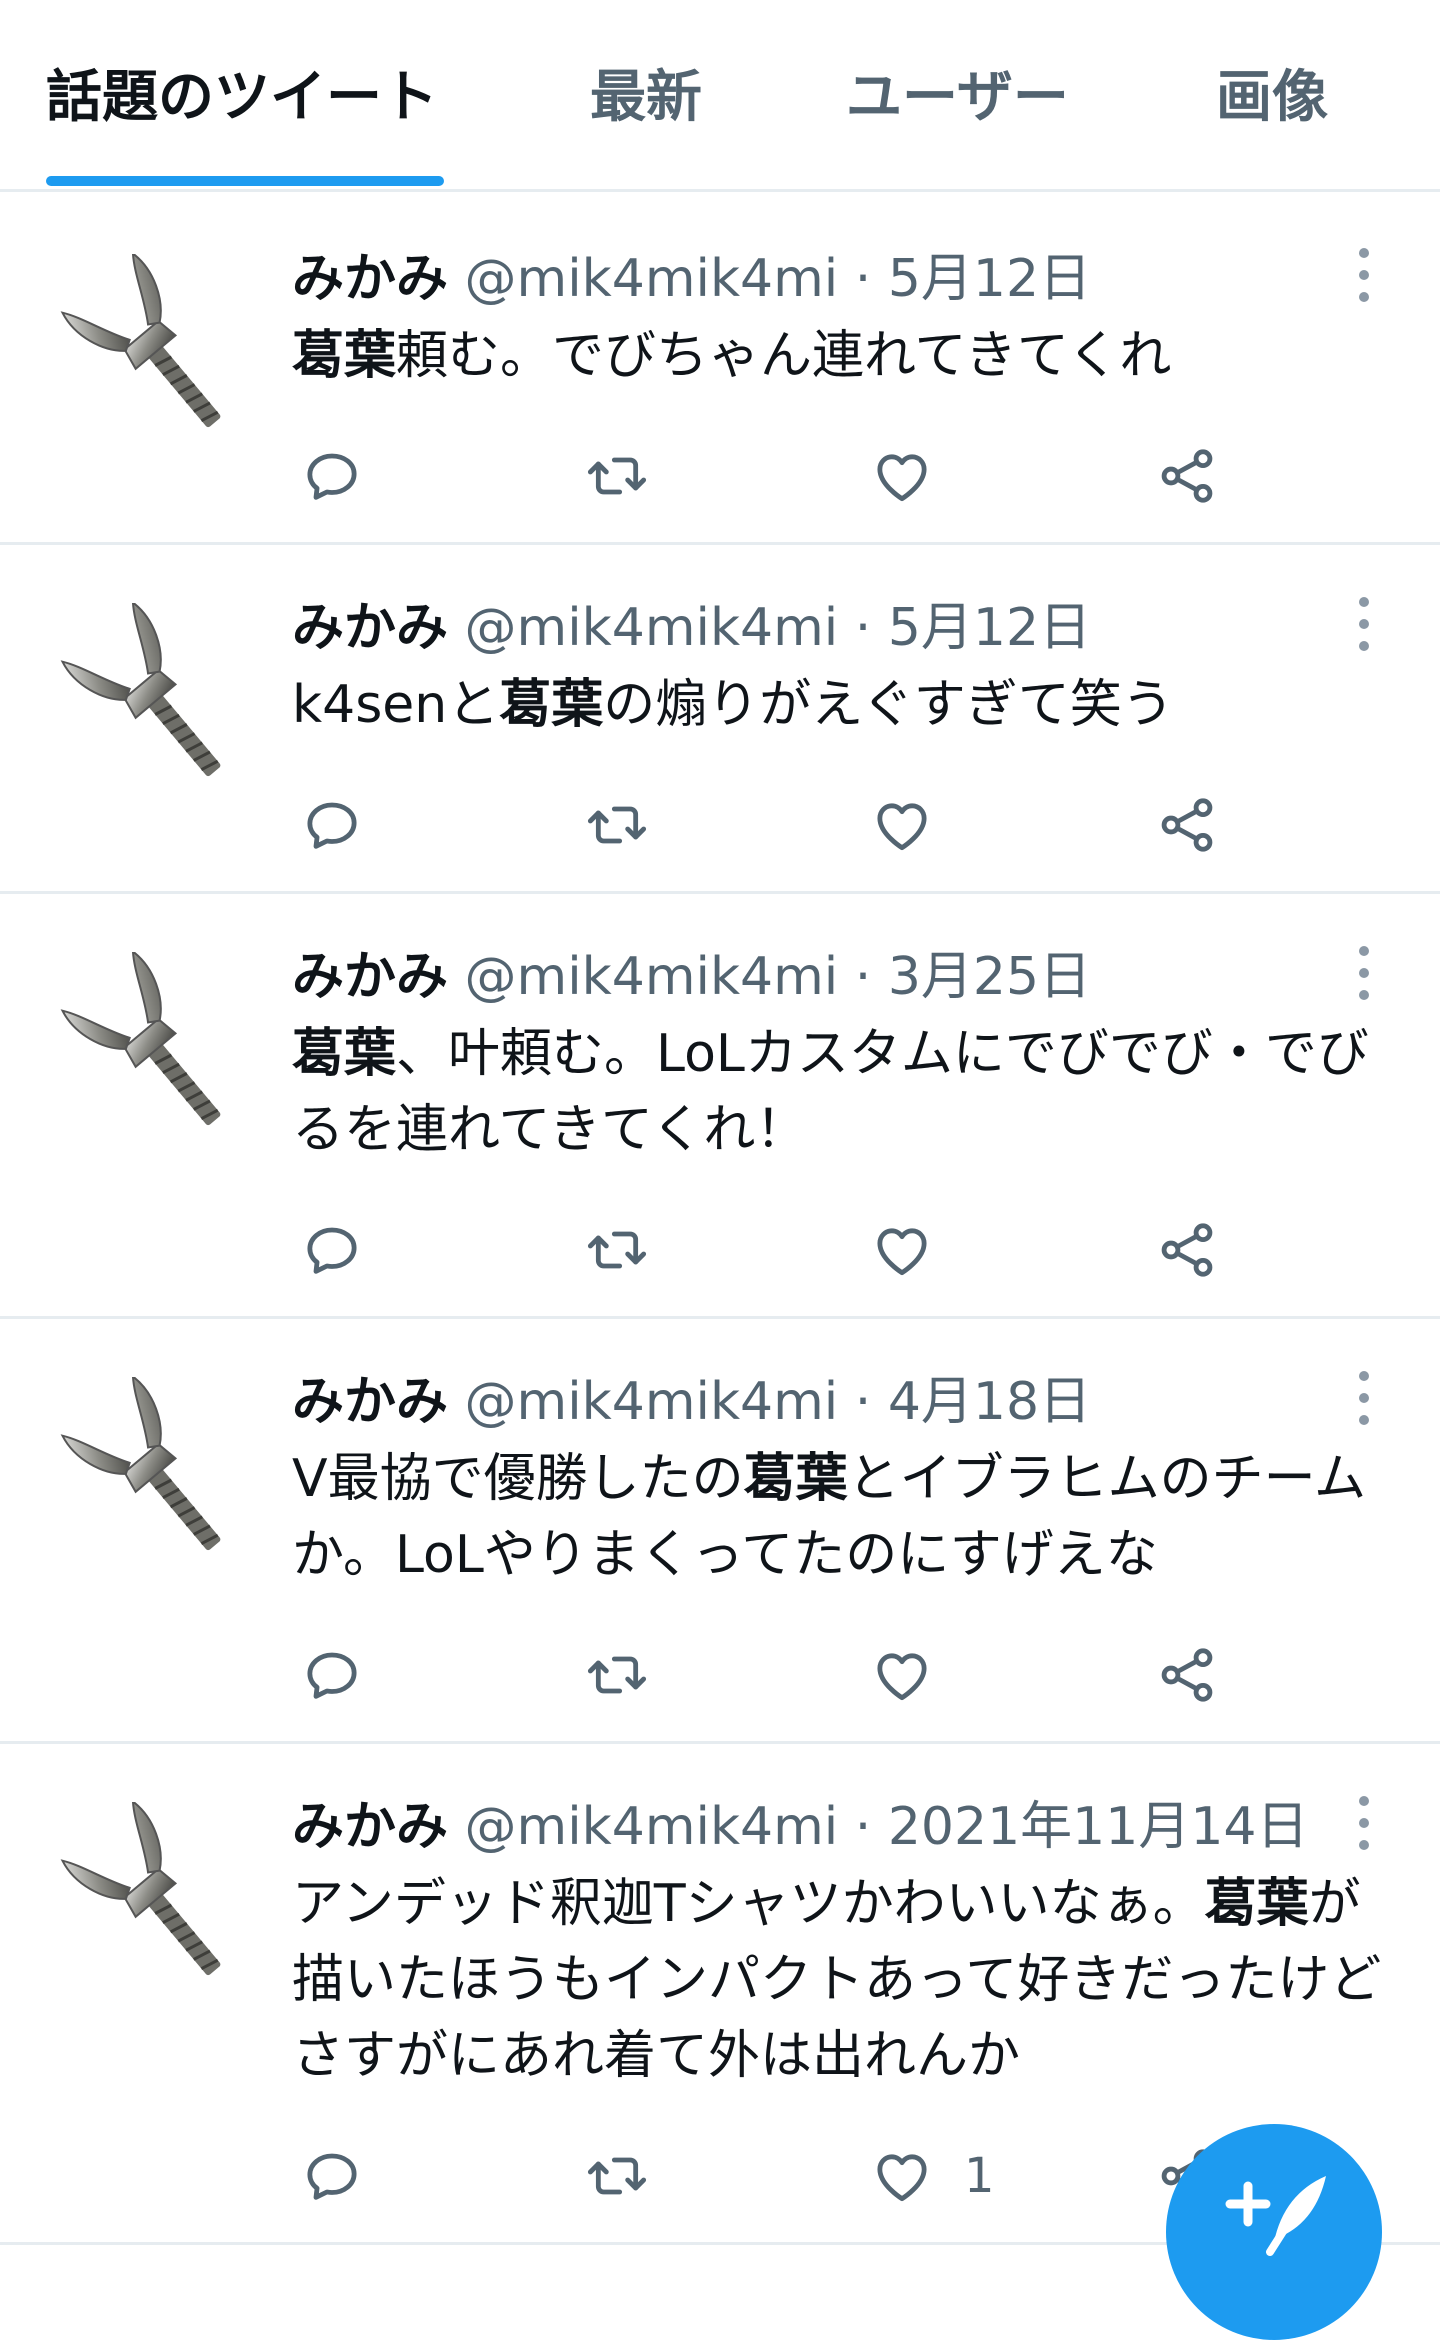  I want to click on tweet-actions: 1, so click(772, 2175).